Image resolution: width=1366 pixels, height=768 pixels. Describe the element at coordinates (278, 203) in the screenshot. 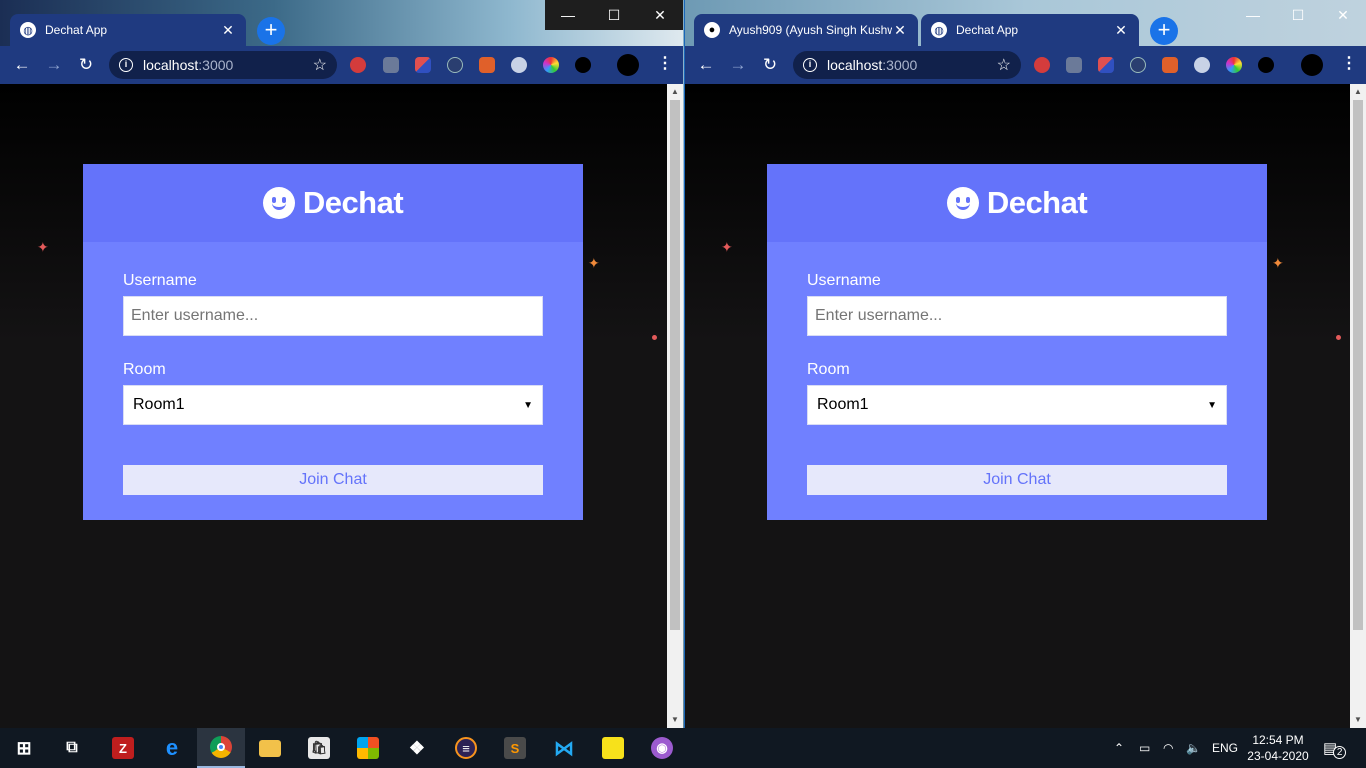

I see `smile-icon` at that location.